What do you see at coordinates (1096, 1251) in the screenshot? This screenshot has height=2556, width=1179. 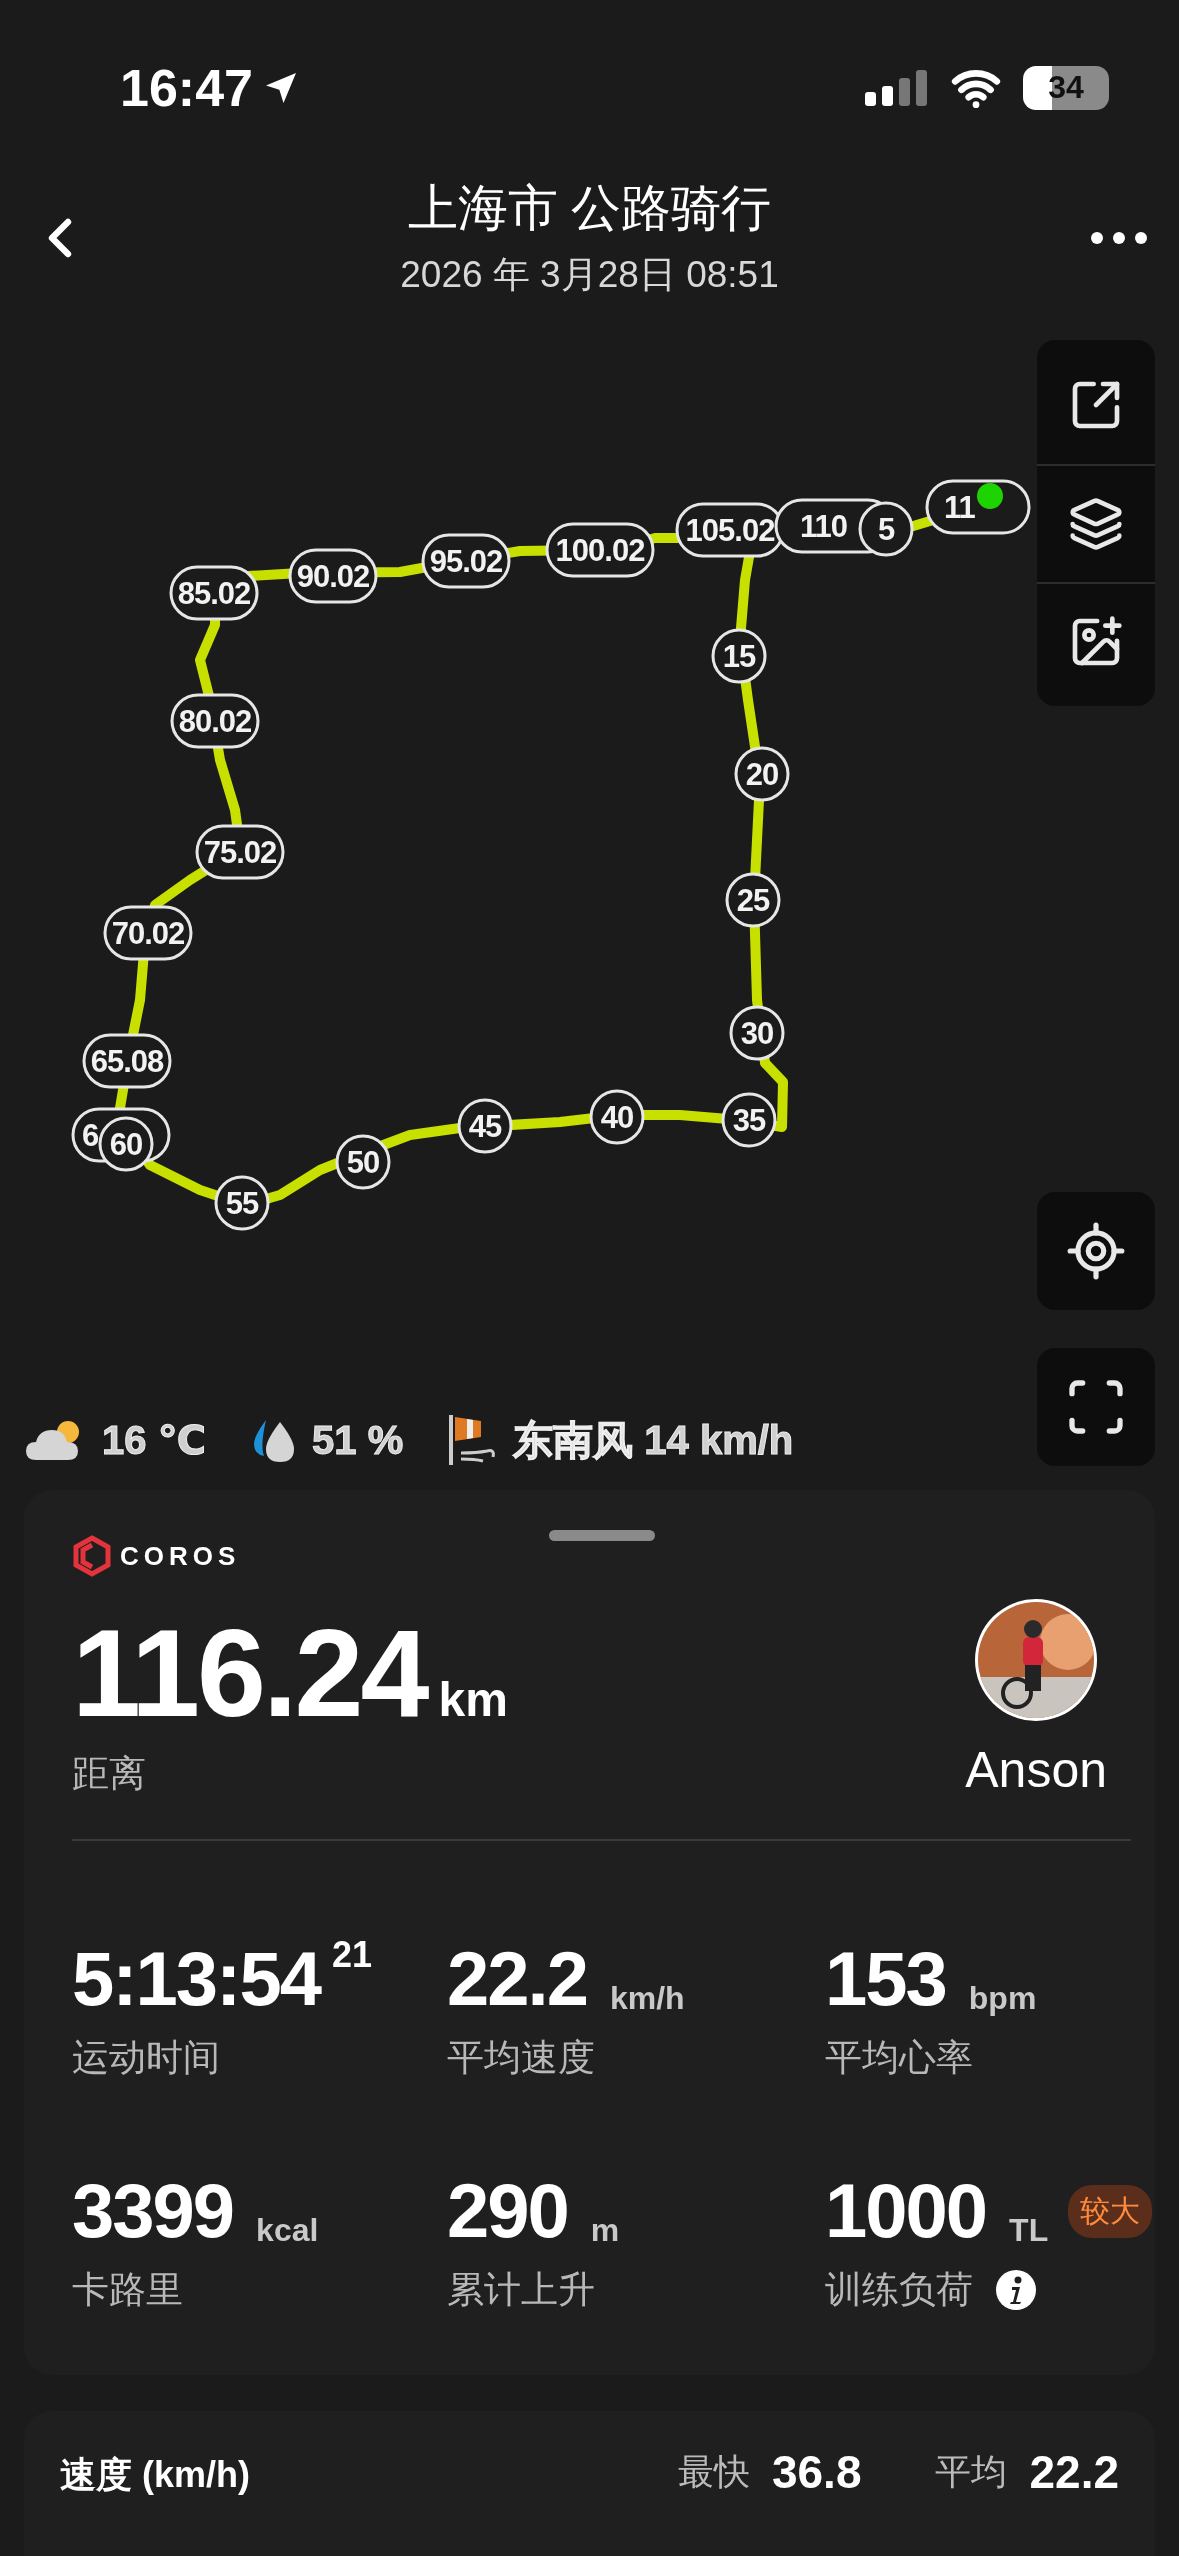 I see `locate-icon` at bounding box center [1096, 1251].